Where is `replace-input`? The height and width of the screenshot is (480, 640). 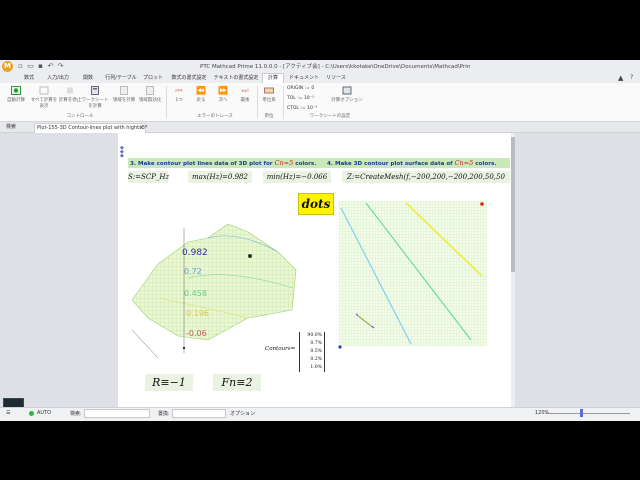 replace-input is located at coordinates (199, 413).